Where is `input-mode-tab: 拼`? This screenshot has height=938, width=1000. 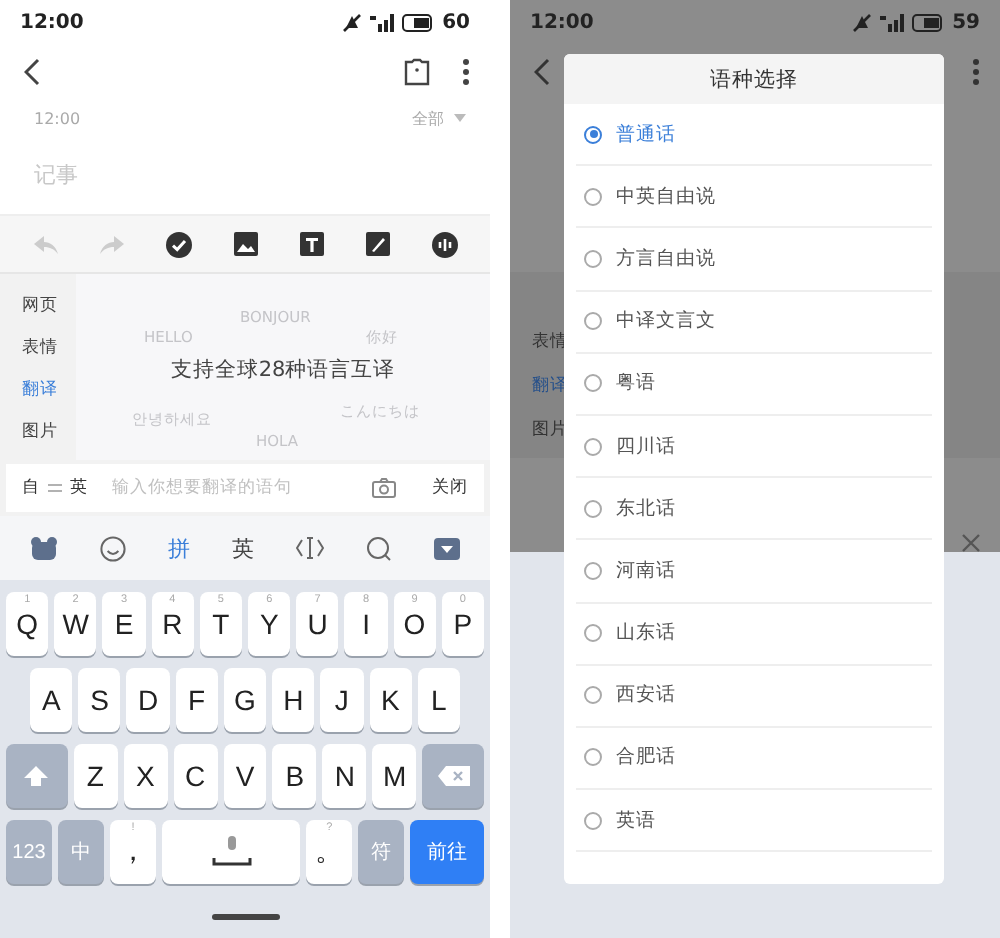 input-mode-tab: 拼 is located at coordinates (178, 548).